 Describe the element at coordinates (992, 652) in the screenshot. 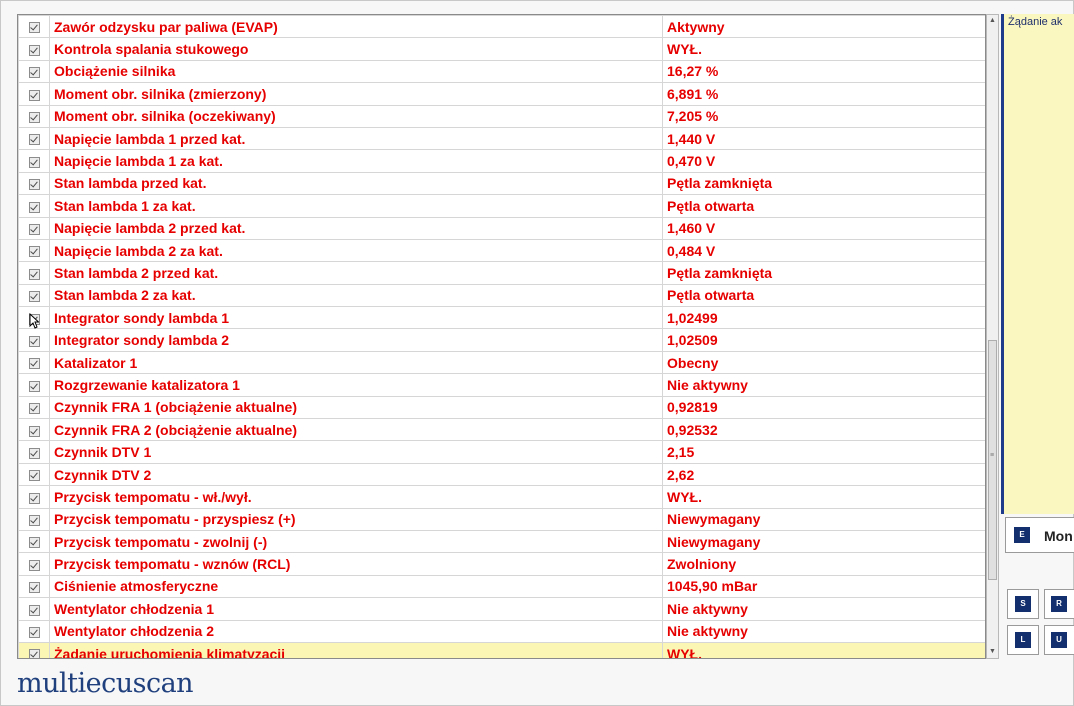

I see `scroll-down-arrow-icon: ▼` at that location.